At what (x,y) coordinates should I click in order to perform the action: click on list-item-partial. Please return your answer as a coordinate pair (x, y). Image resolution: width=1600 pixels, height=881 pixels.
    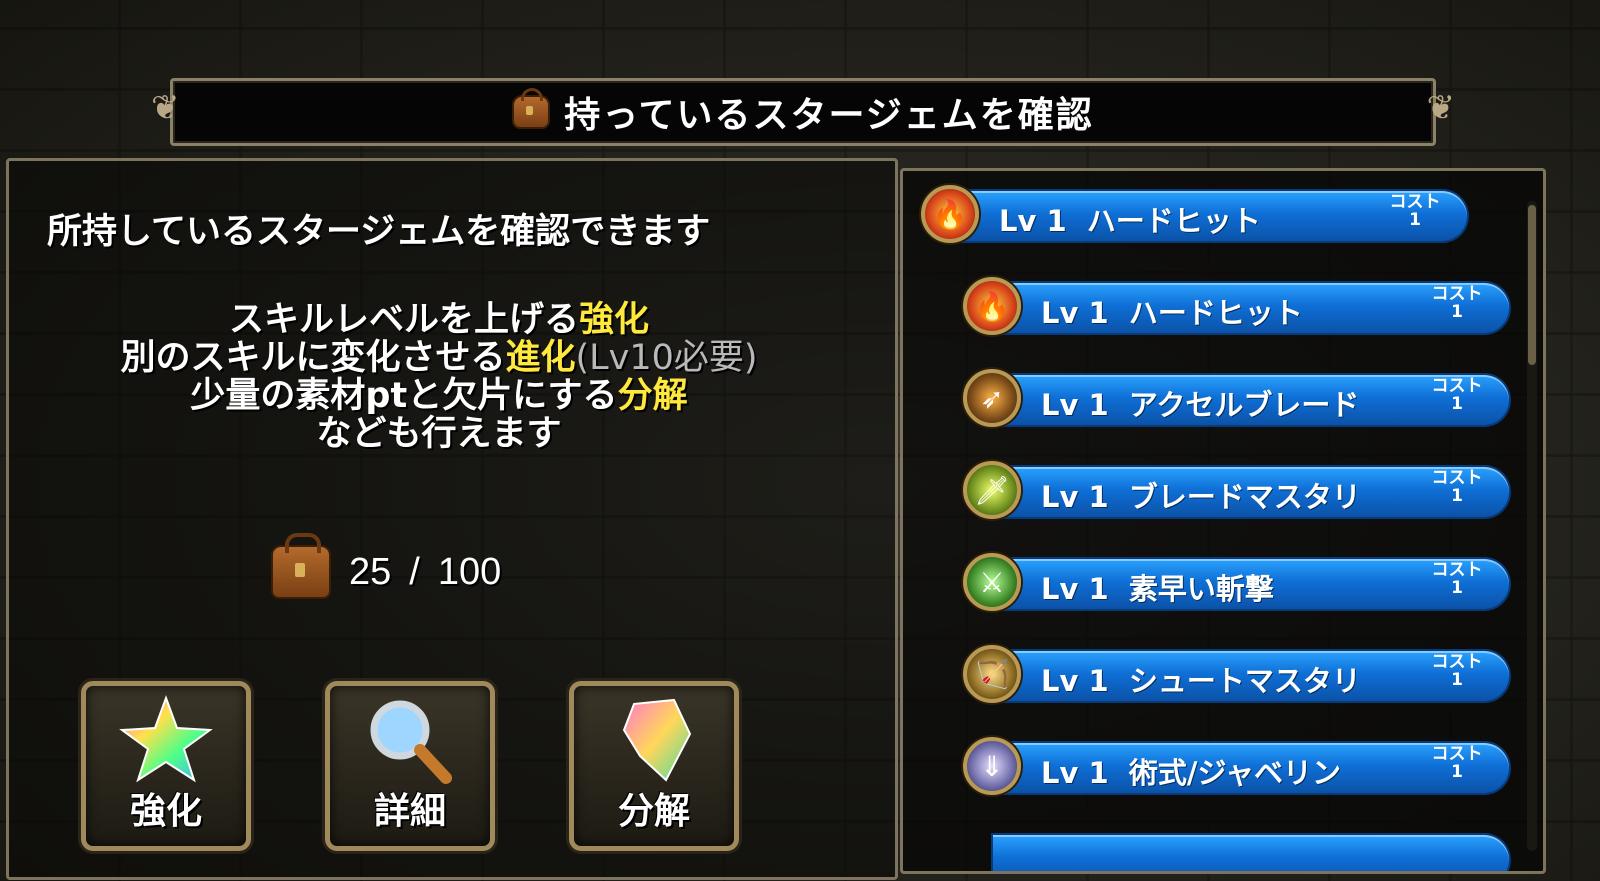
    Looking at the image, I should click on (1236, 852).